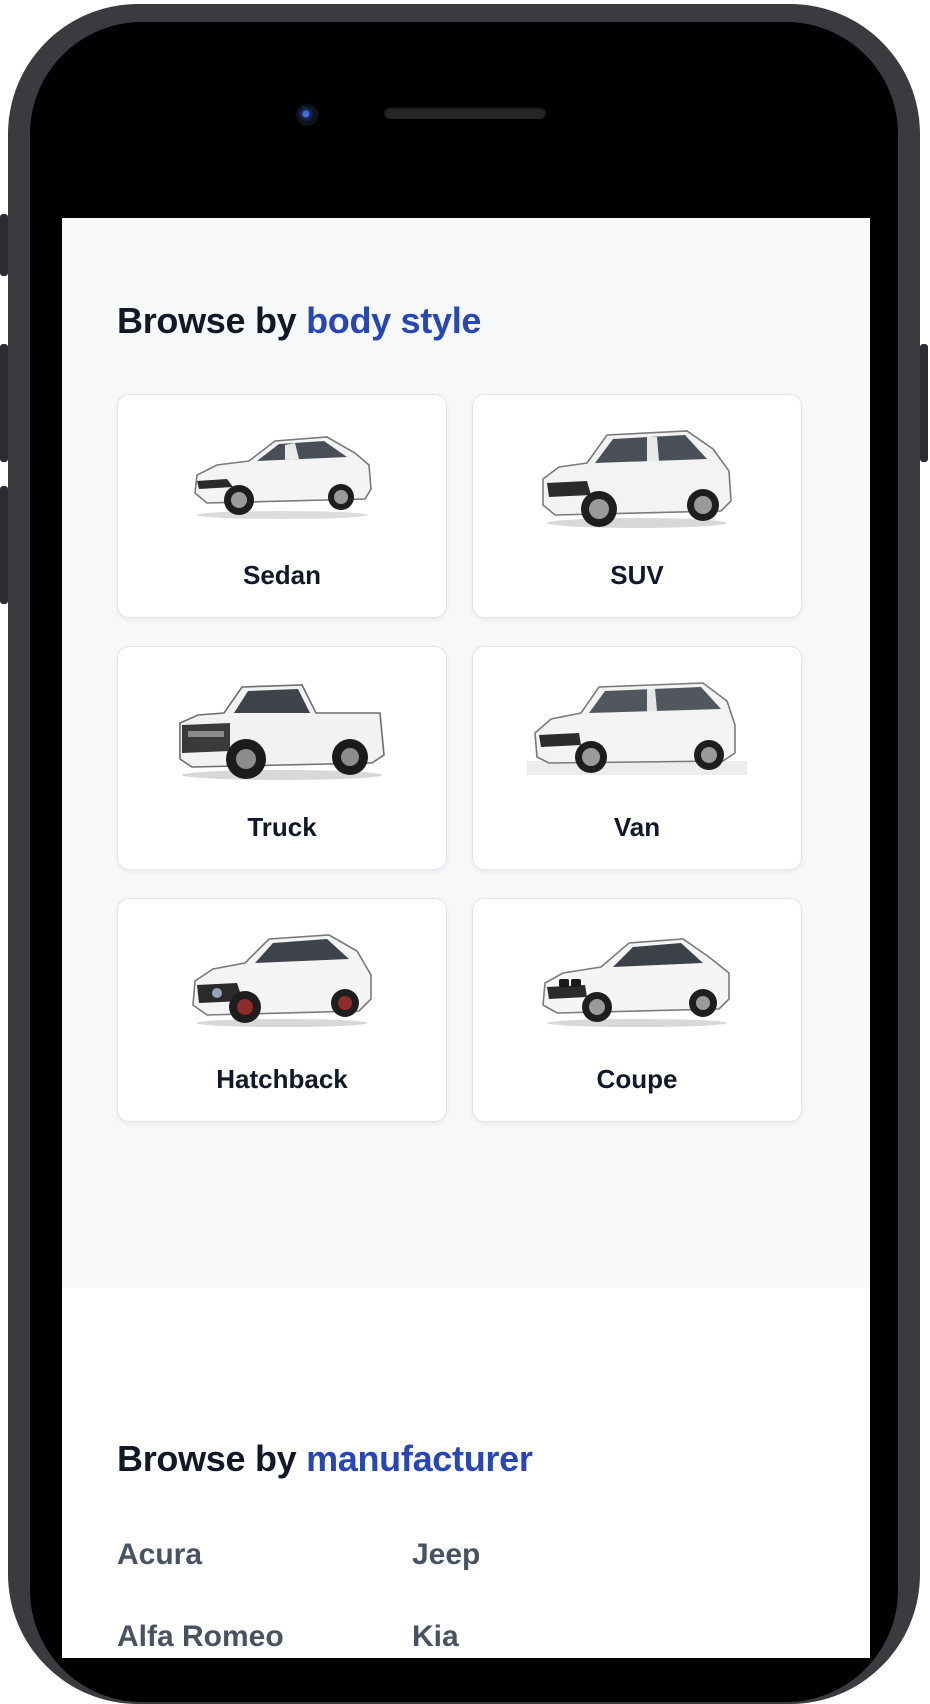 This screenshot has width=930, height=1704. I want to click on body-style-label-sedan: Sedan, so click(282, 575).